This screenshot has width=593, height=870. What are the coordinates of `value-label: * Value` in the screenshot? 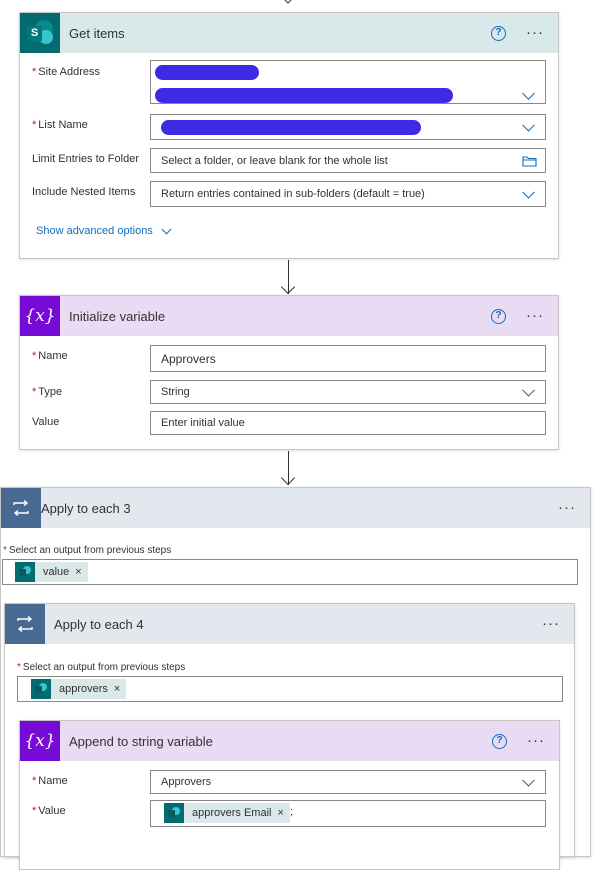 It's located at (49, 811).